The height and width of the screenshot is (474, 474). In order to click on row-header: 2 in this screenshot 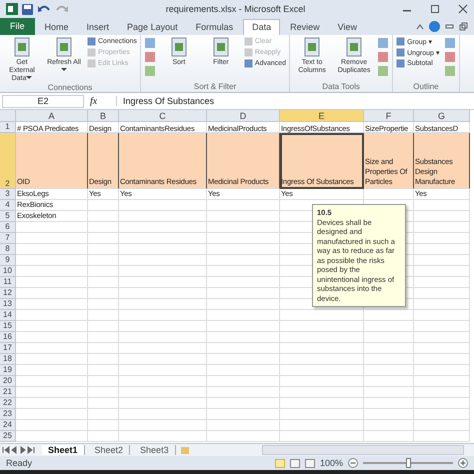, I will do `click(8, 161)`.